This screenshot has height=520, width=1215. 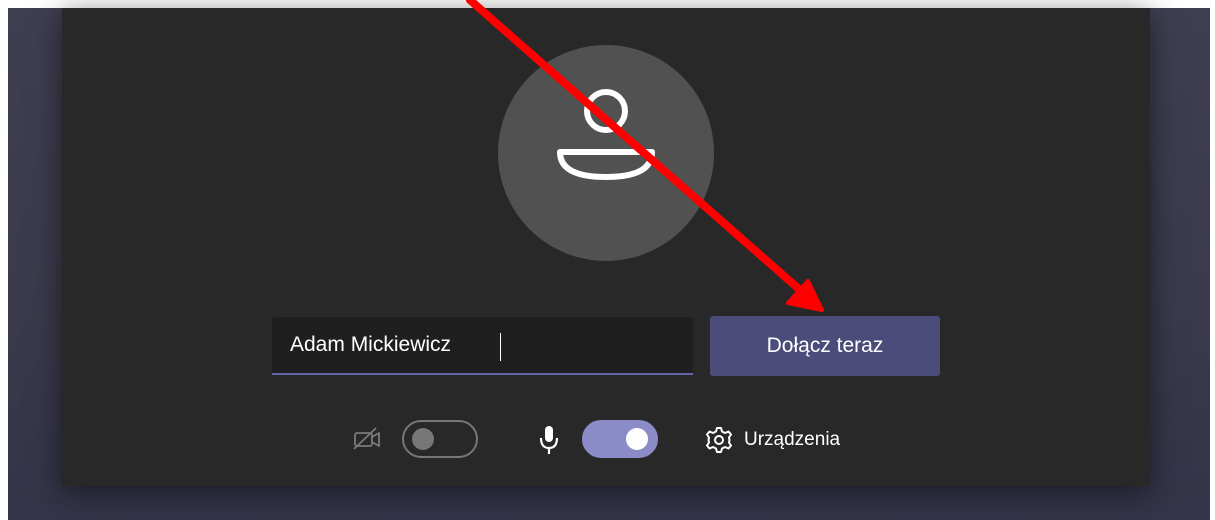 I want to click on camera-off-icon, so click(x=368, y=441).